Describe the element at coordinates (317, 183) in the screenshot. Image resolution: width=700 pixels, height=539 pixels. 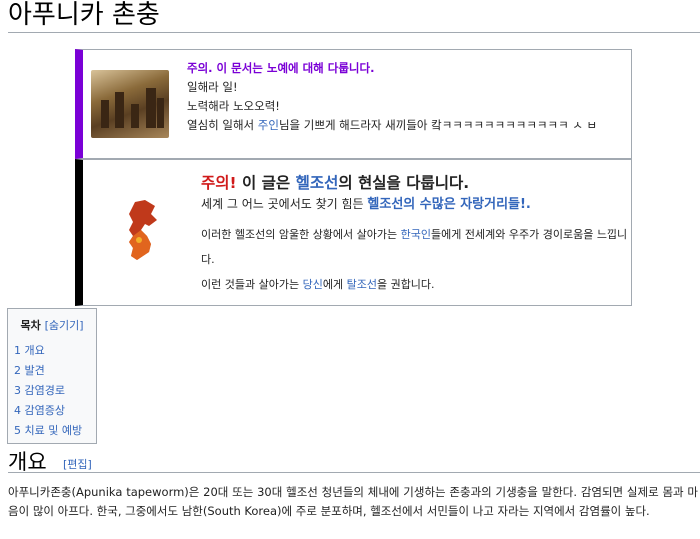
I see `hellkorea-link: 헬조선` at that location.